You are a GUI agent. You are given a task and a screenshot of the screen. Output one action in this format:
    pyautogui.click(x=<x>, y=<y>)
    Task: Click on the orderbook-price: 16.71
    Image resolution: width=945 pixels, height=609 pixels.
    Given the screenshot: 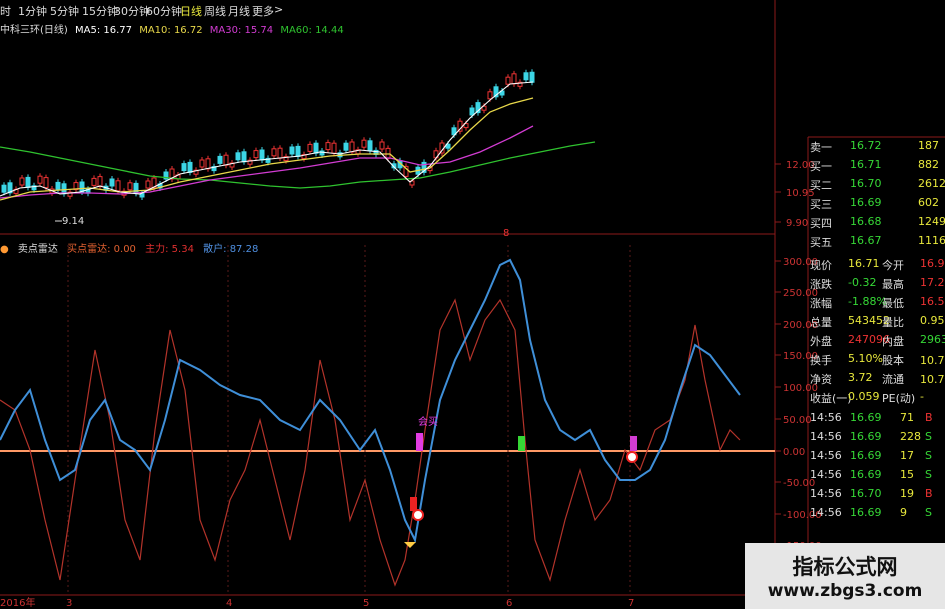 What is the action you would take?
    pyautogui.click(x=866, y=164)
    